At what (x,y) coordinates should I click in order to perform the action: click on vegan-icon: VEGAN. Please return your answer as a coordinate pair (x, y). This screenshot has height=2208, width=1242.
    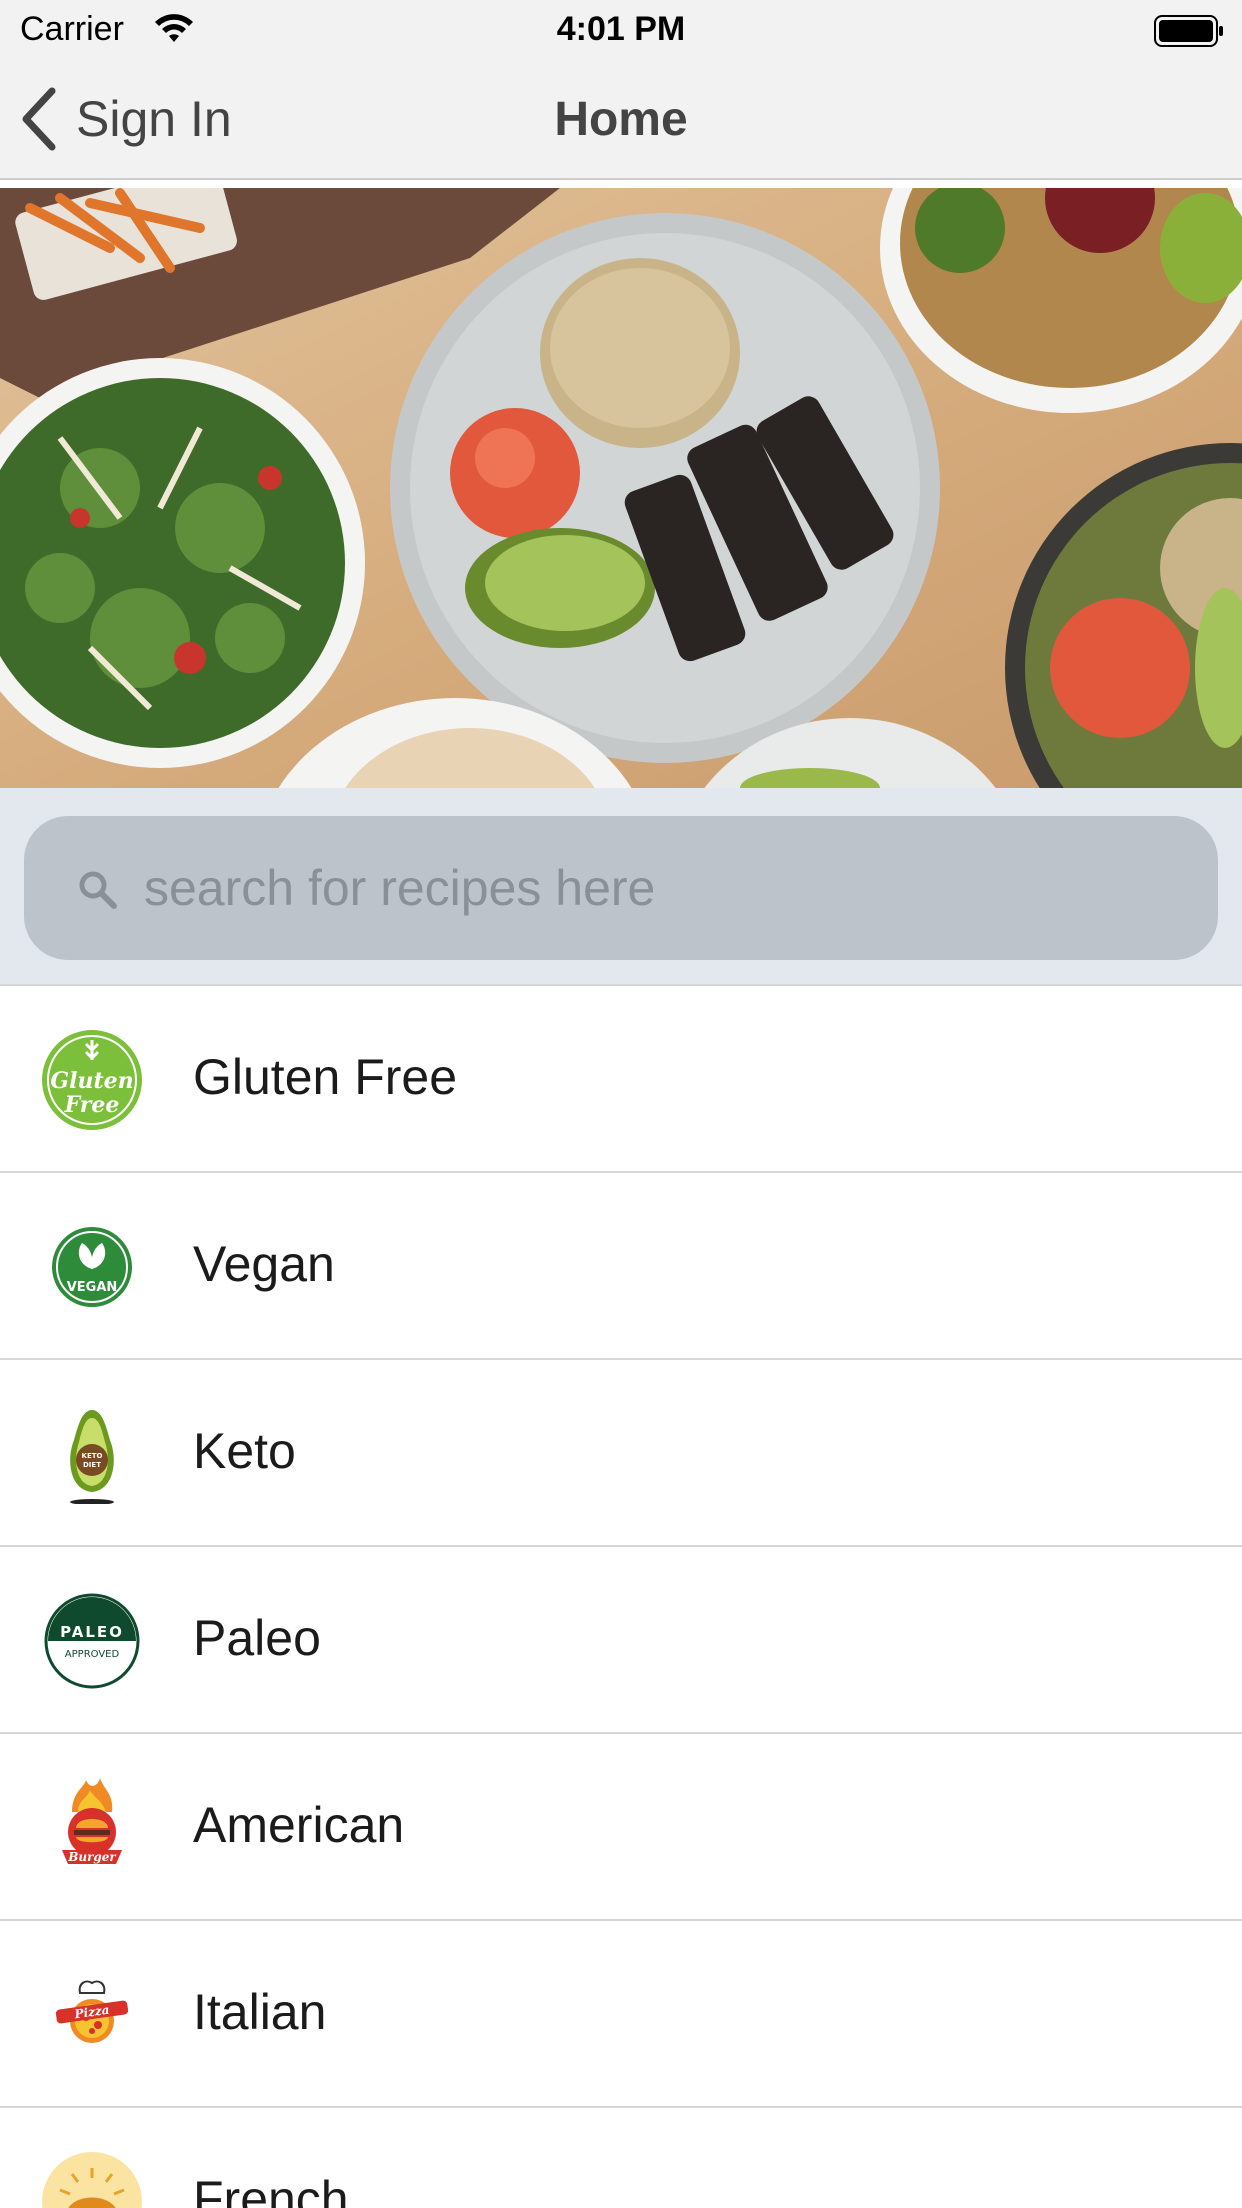
    Looking at the image, I should click on (92, 1267).